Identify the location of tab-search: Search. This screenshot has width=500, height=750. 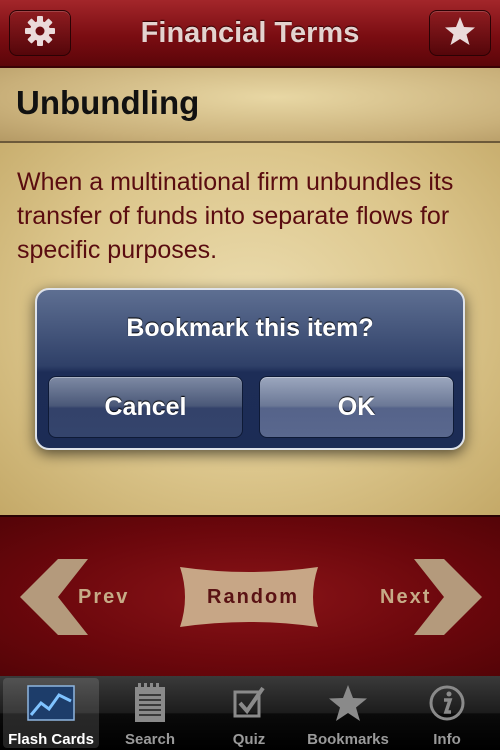
(150, 713).